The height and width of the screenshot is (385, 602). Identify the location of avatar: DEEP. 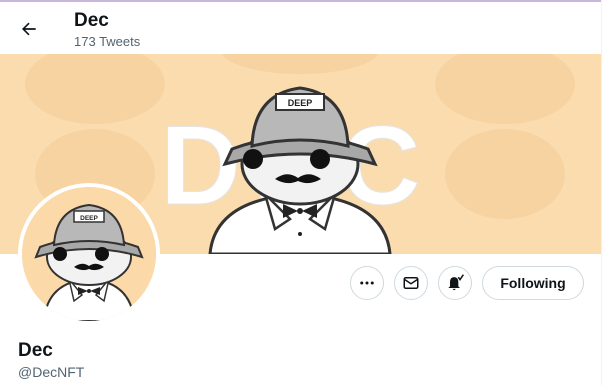
(89, 254).